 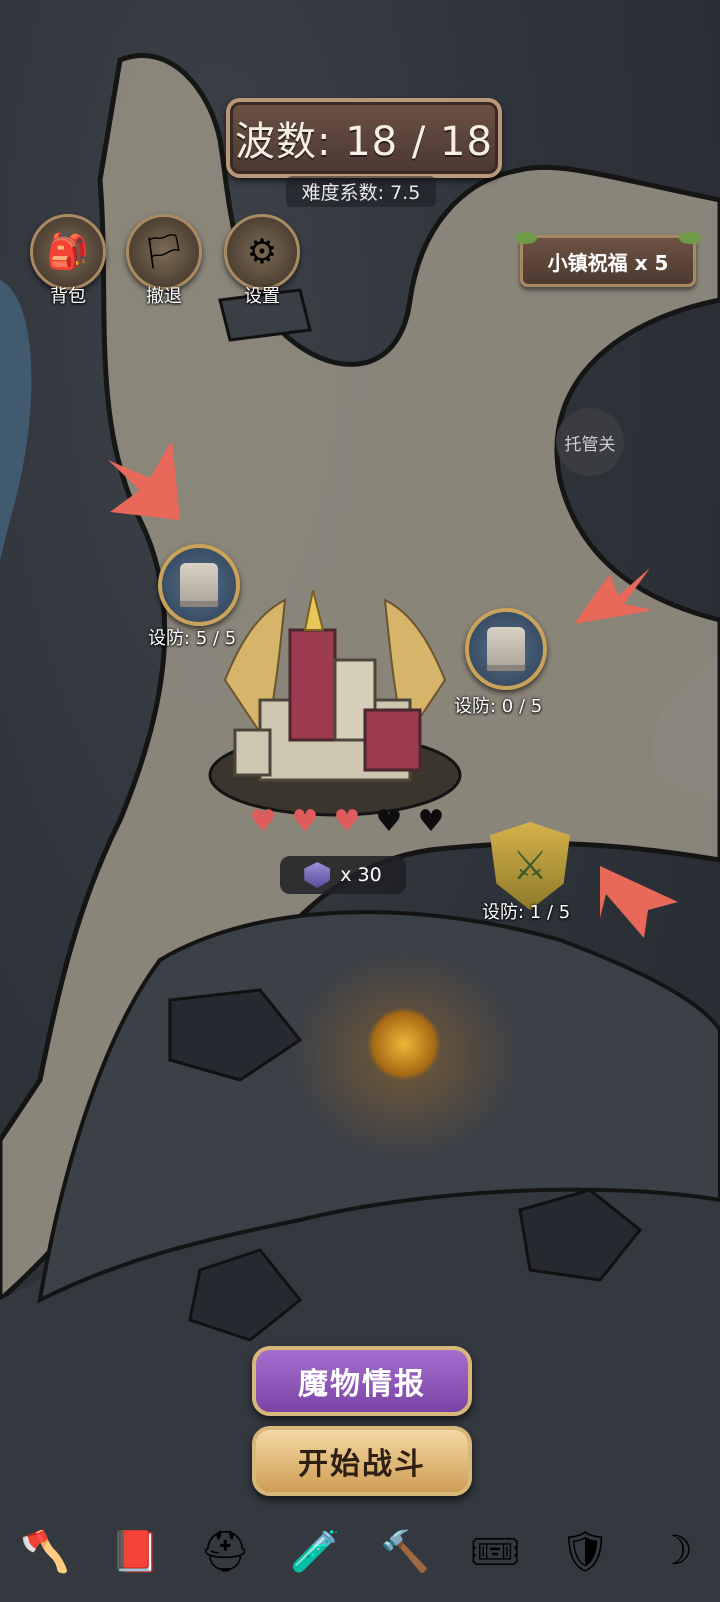 I want to click on crossed-swords-shield-icon: ⚔, so click(x=530, y=866).